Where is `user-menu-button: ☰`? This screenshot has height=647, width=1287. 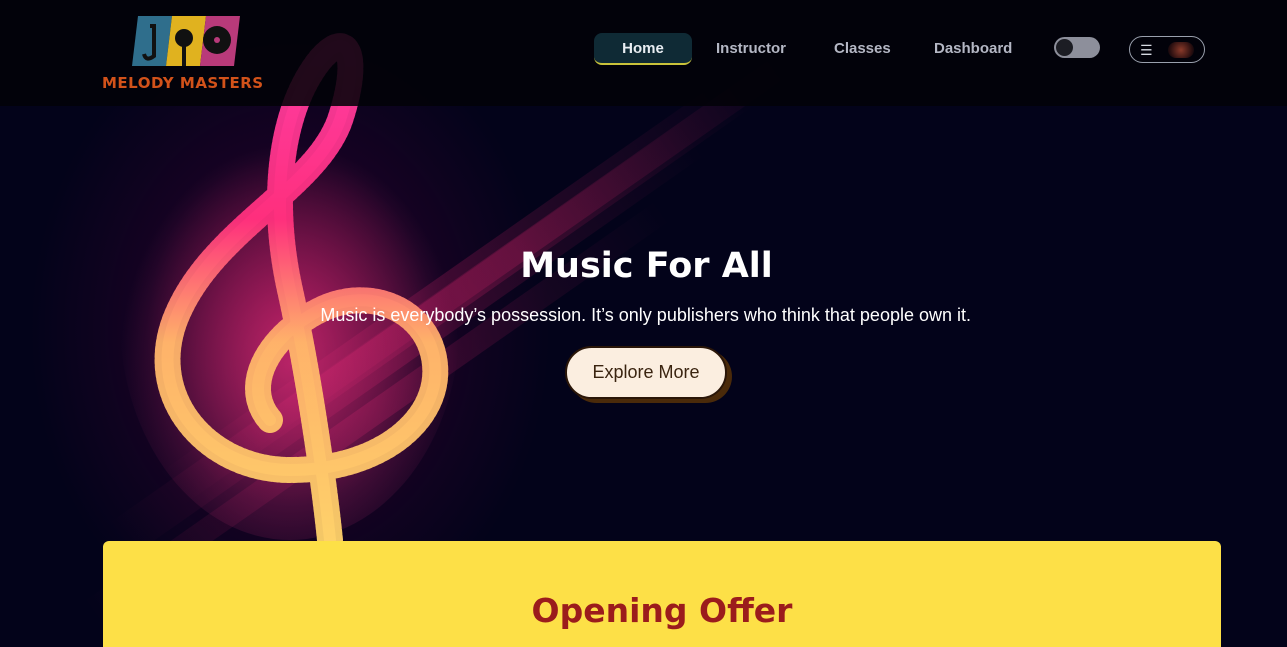 user-menu-button: ☰ is located at coordinates (1167, 49).